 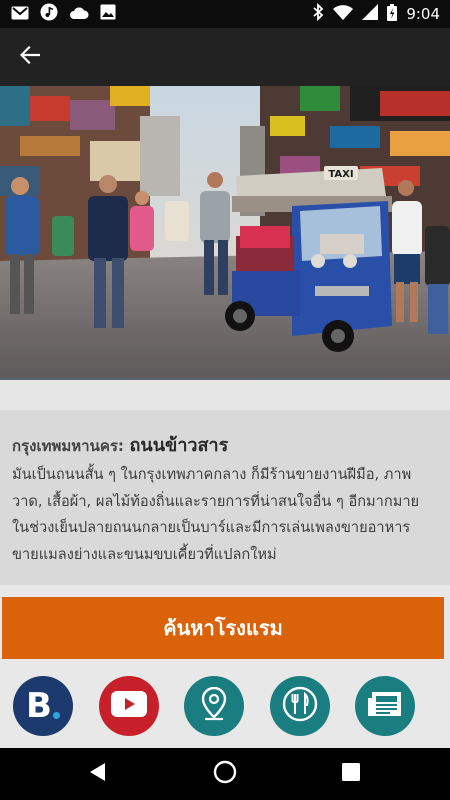 What do you see at coordinates (225, 57) in the screenshot?
I see `app-bar` at bounding box center [225, 57].